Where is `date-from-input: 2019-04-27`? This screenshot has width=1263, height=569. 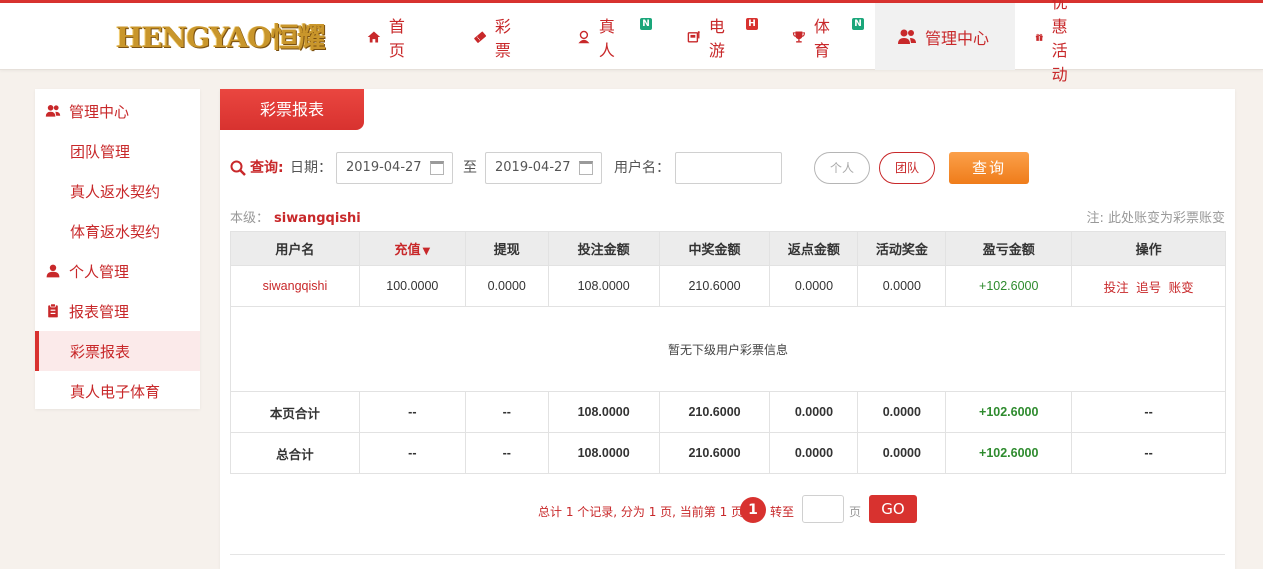
date-from-input: 2019-04-27 is located at coordinates (394, 168).